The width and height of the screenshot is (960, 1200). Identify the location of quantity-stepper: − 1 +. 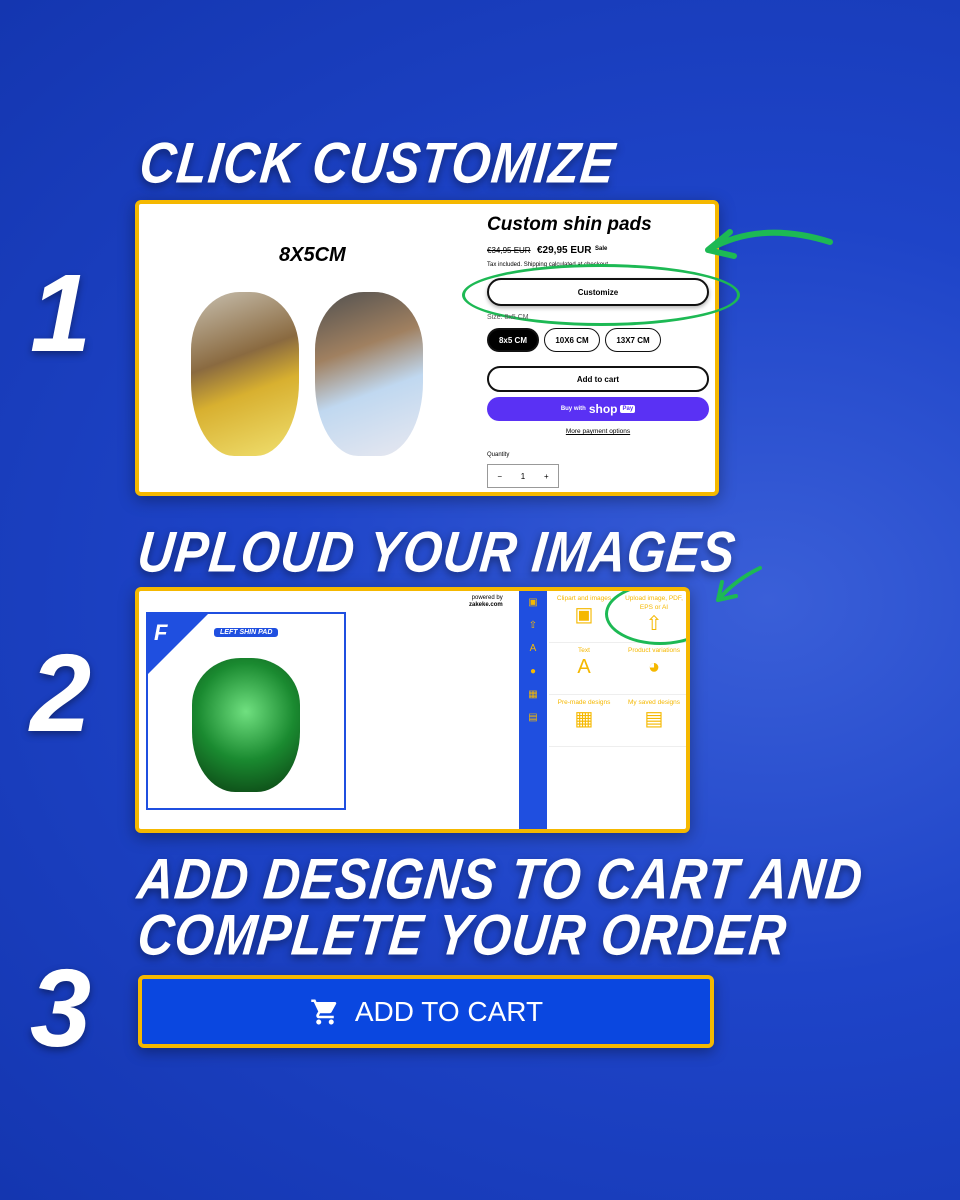
(523, 476).